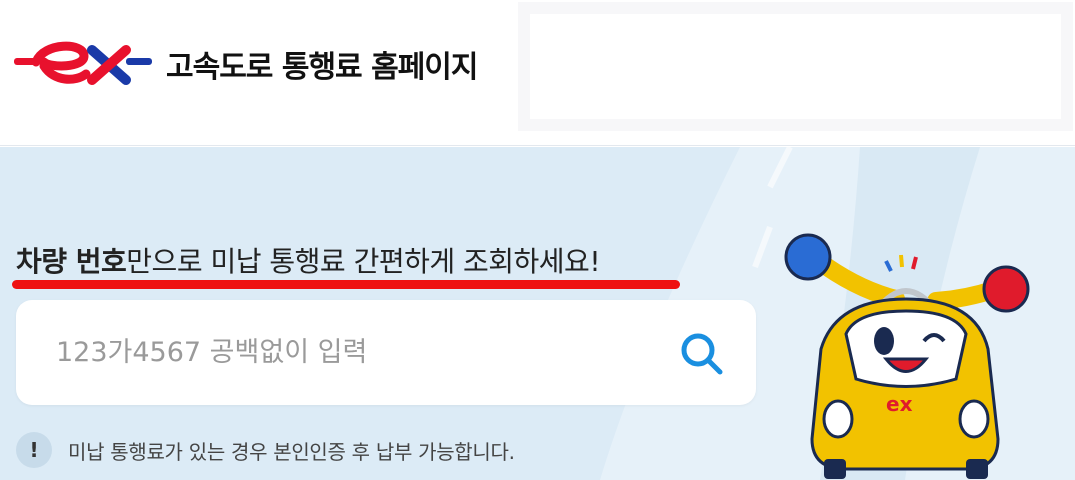 The width and height of the screenshot is (1075, 480). I want to click on headline-rest: 만으로 미납 통행료 간편하게 조회하세요!, so click(363, 261).